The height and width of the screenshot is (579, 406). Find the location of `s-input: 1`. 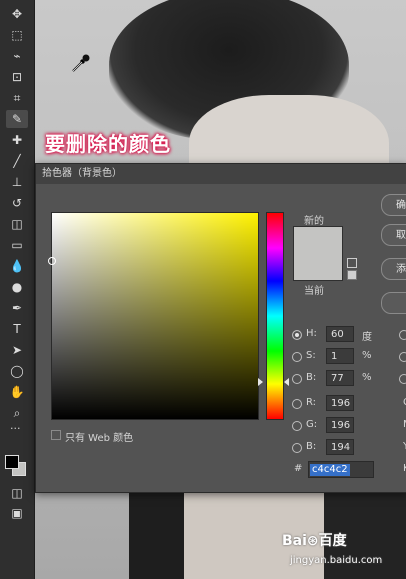

s-input: 1 is located at coordinates (340, 356).